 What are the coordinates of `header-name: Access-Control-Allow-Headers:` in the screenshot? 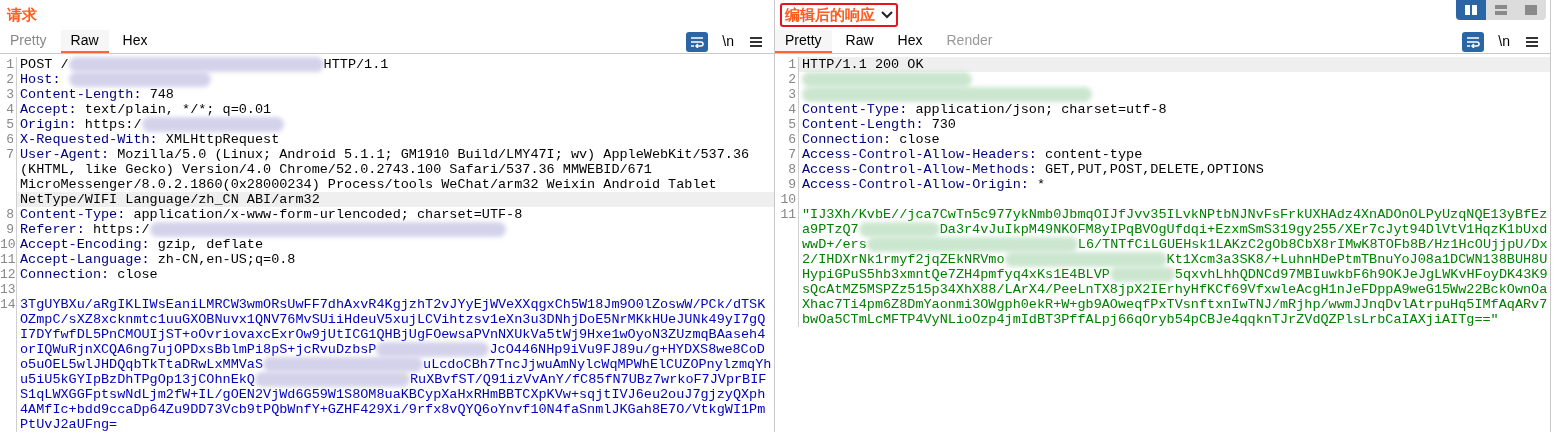 It's located at (920, 154).